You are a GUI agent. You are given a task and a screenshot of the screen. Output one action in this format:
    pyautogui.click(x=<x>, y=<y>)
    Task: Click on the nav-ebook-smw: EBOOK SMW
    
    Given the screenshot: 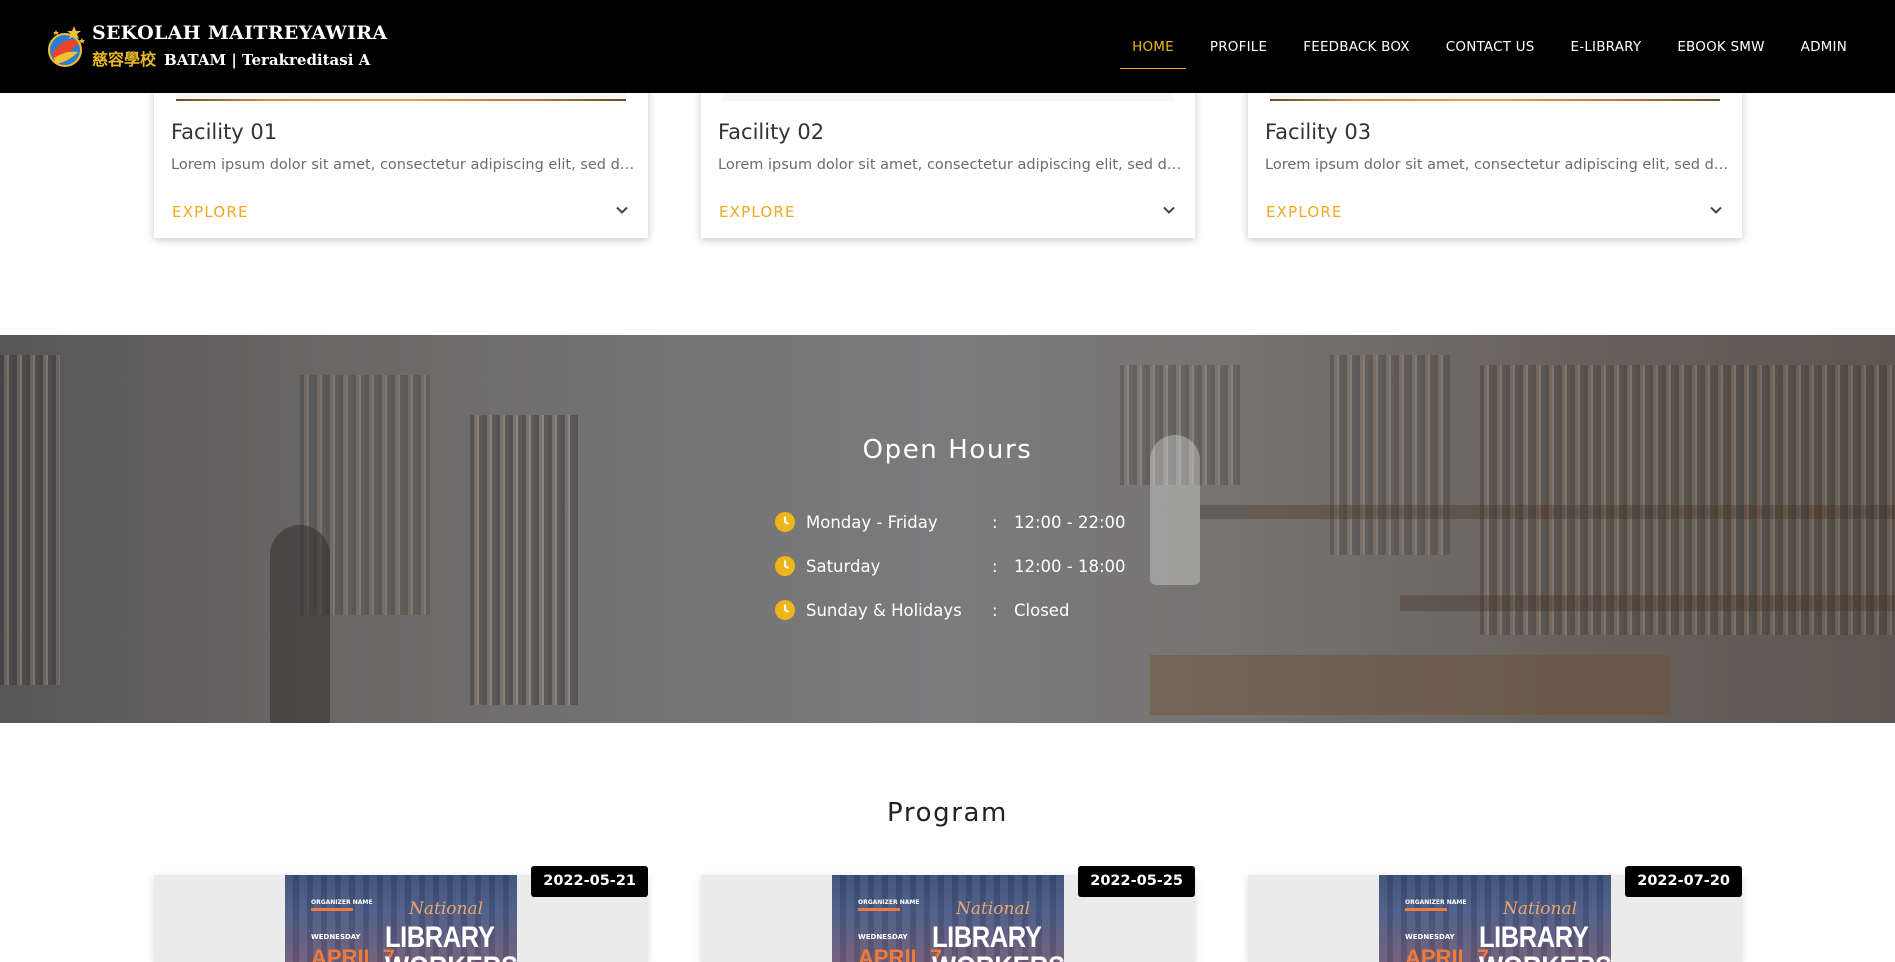 What is the action you would take?
    pyautogui.click(x=1720, y=47)
    